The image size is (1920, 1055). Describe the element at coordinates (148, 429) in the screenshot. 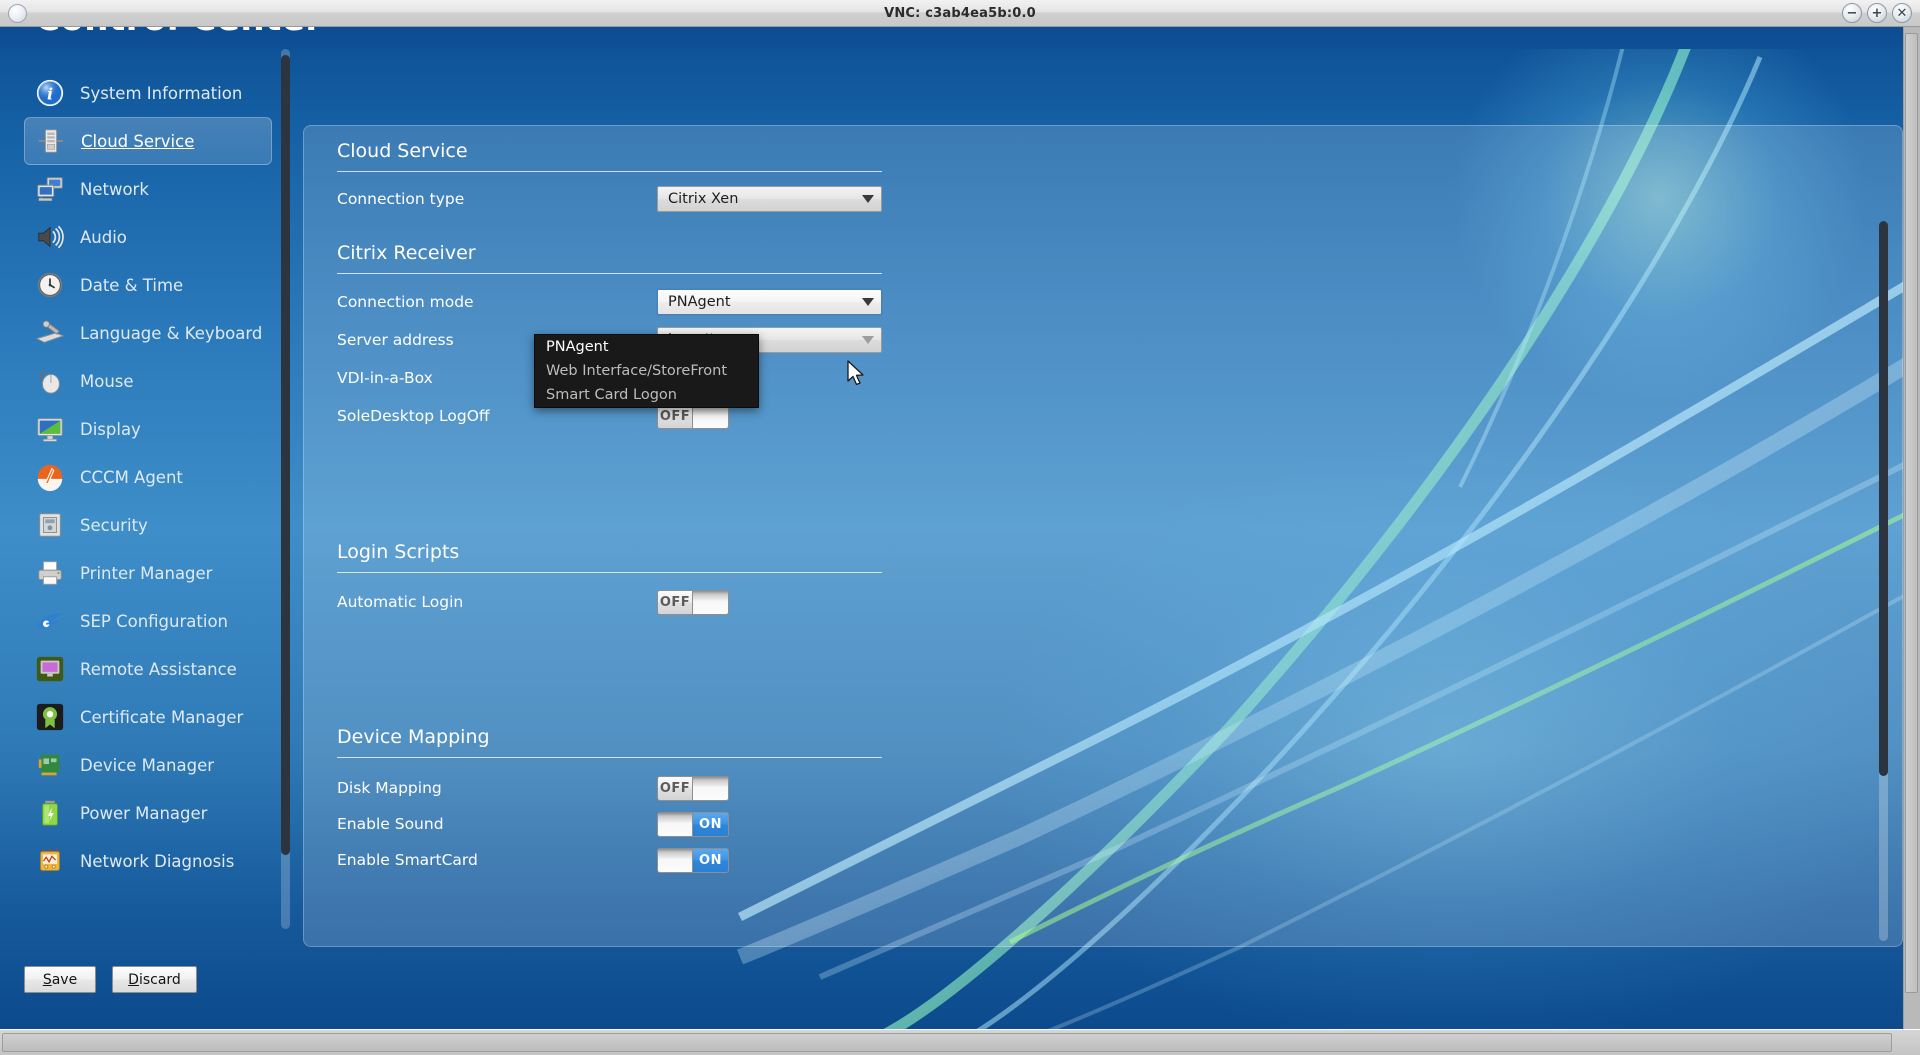

I see `sidebar-item-display: Display` at that location.